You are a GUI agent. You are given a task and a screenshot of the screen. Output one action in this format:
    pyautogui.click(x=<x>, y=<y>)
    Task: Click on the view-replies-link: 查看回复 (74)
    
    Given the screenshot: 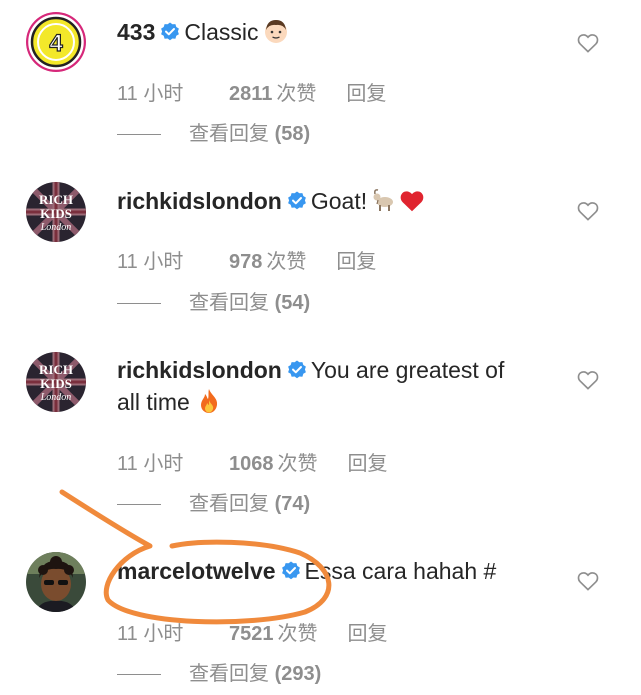 What is the action you would take?
    pyautogui.click(x=213, y=501)
    